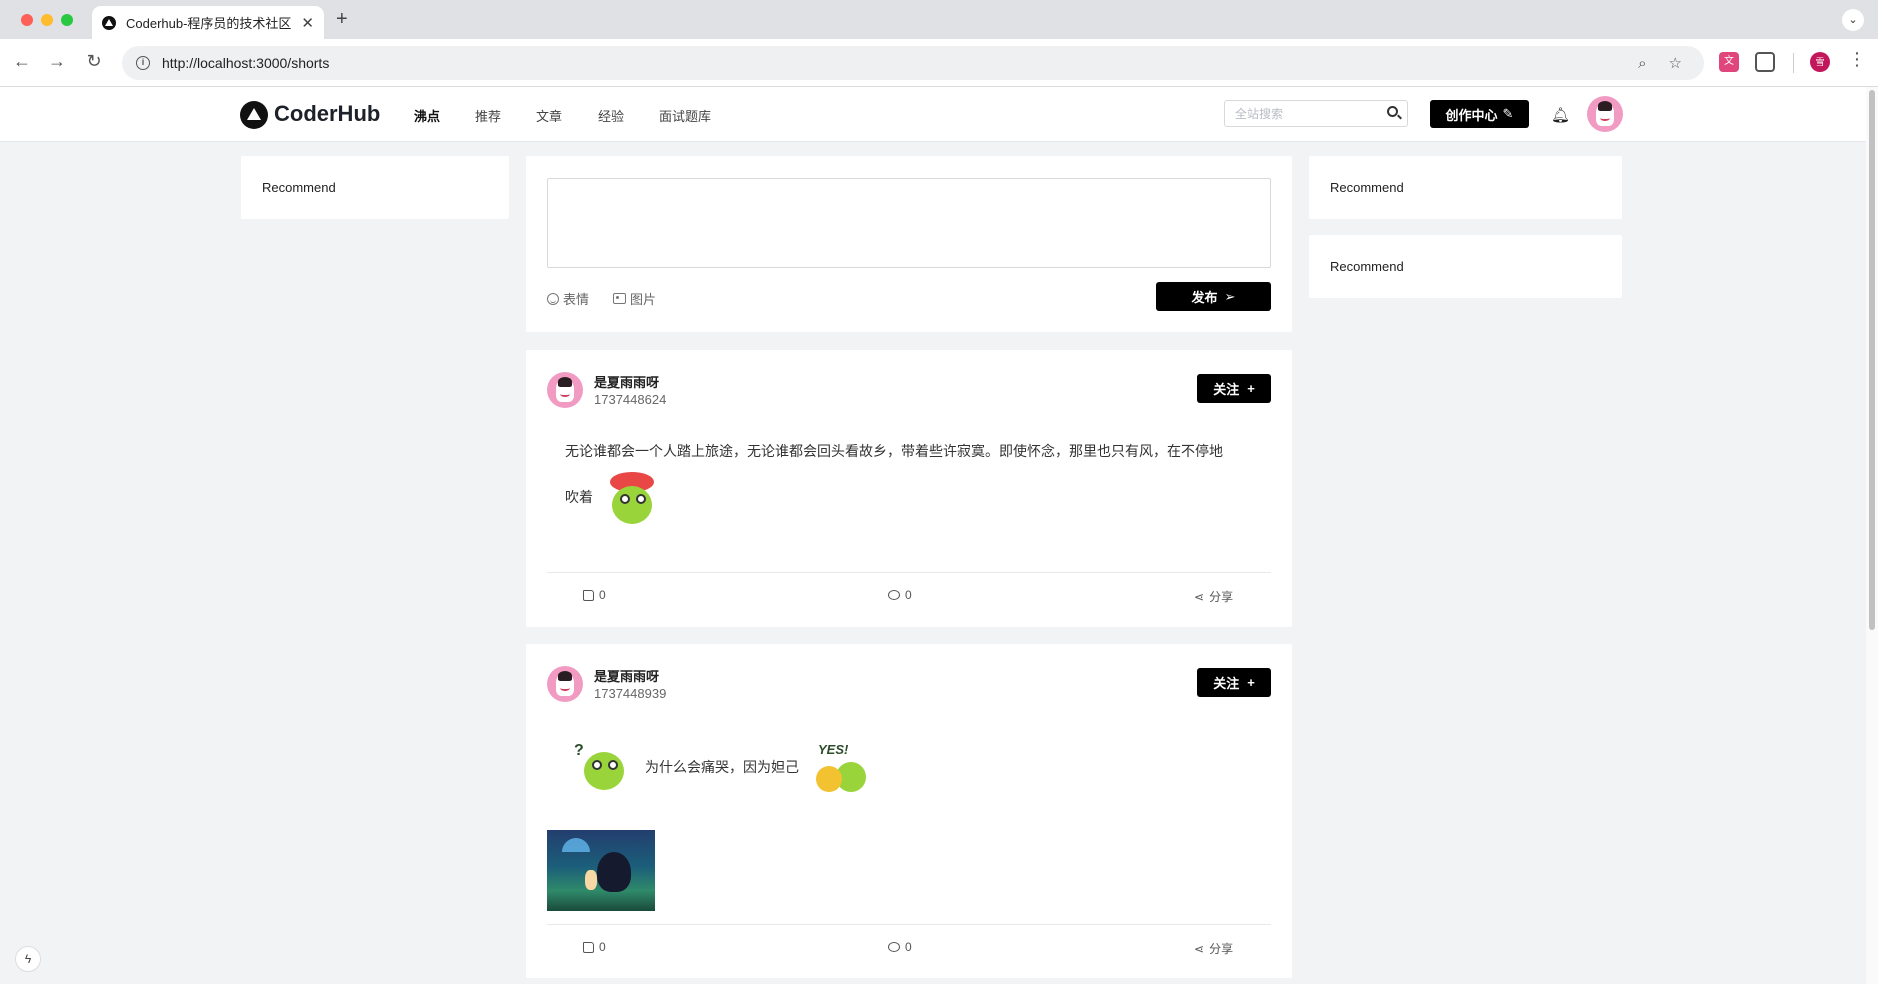  I want to click on browser-tab: Coderhub-程序员的技术社区 ✕, so click(208, 22).